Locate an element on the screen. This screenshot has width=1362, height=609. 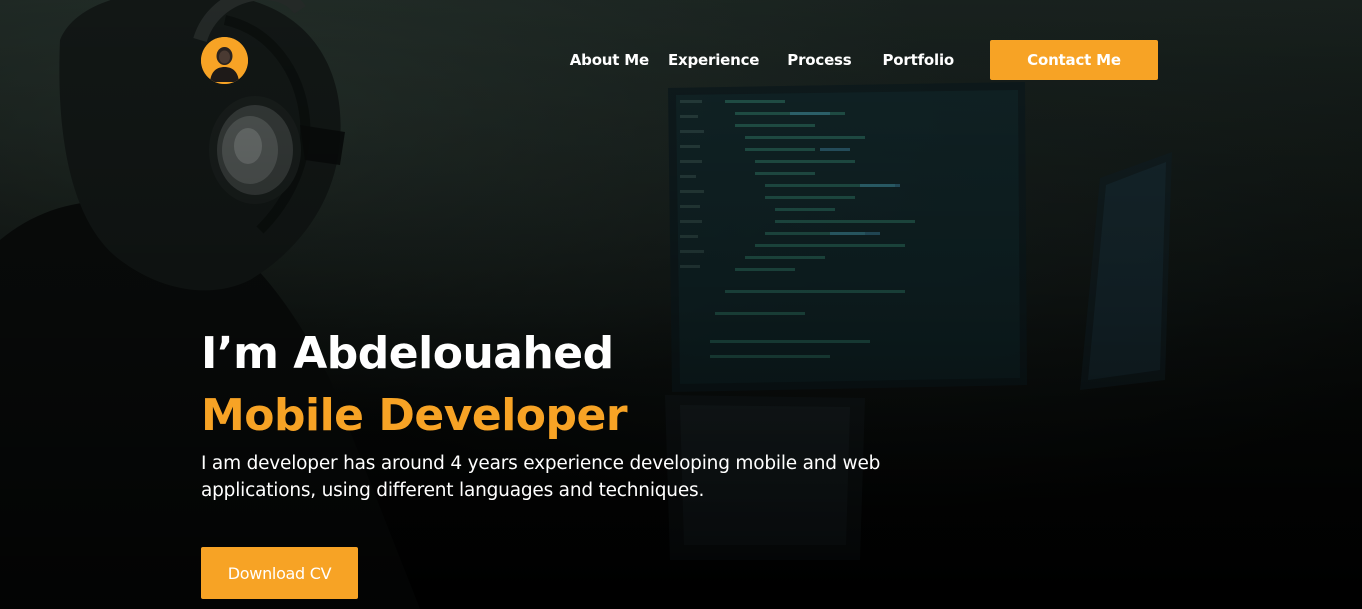
hero-subtitle: Mobile Developer is located at coordinates (414, 415).